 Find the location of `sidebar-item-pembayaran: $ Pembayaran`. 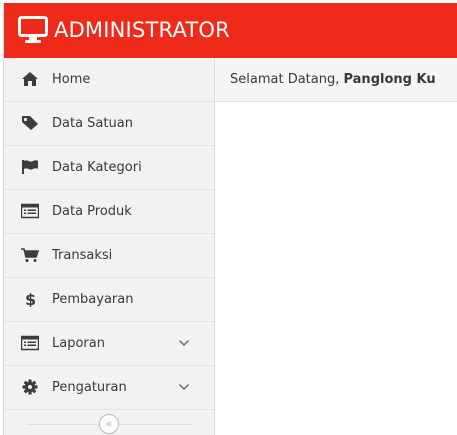

sidebar-item-pembayaran: $ Pembayaran is located at coordinates (109, 300).